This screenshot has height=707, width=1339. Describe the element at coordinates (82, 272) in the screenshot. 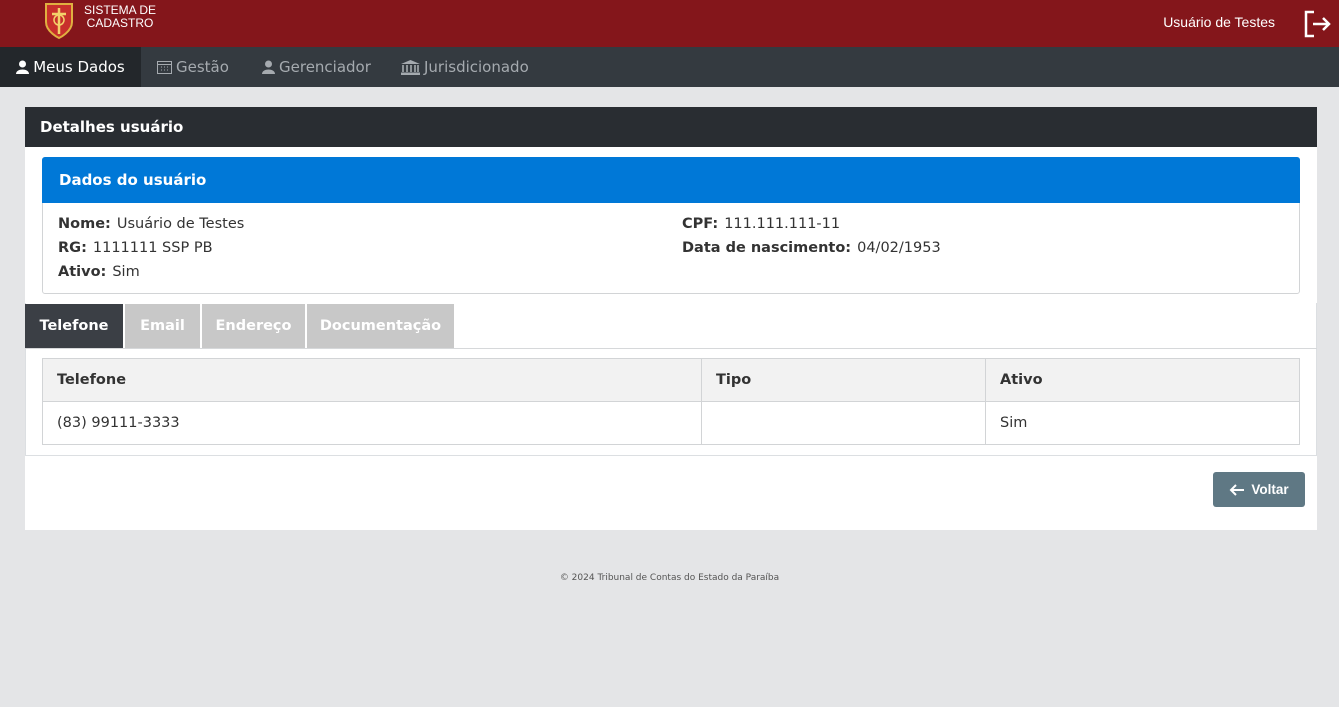

I see `field-label: Ativo:` at that location.